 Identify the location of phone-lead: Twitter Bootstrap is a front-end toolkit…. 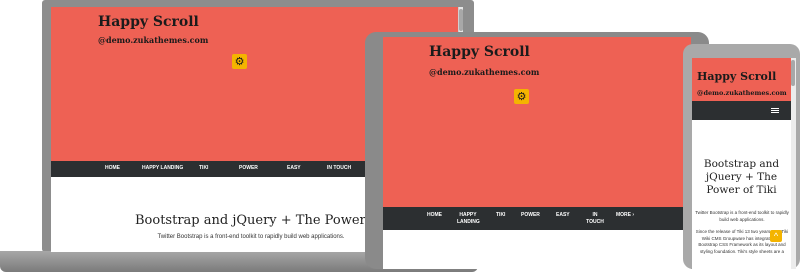
(742, 216).